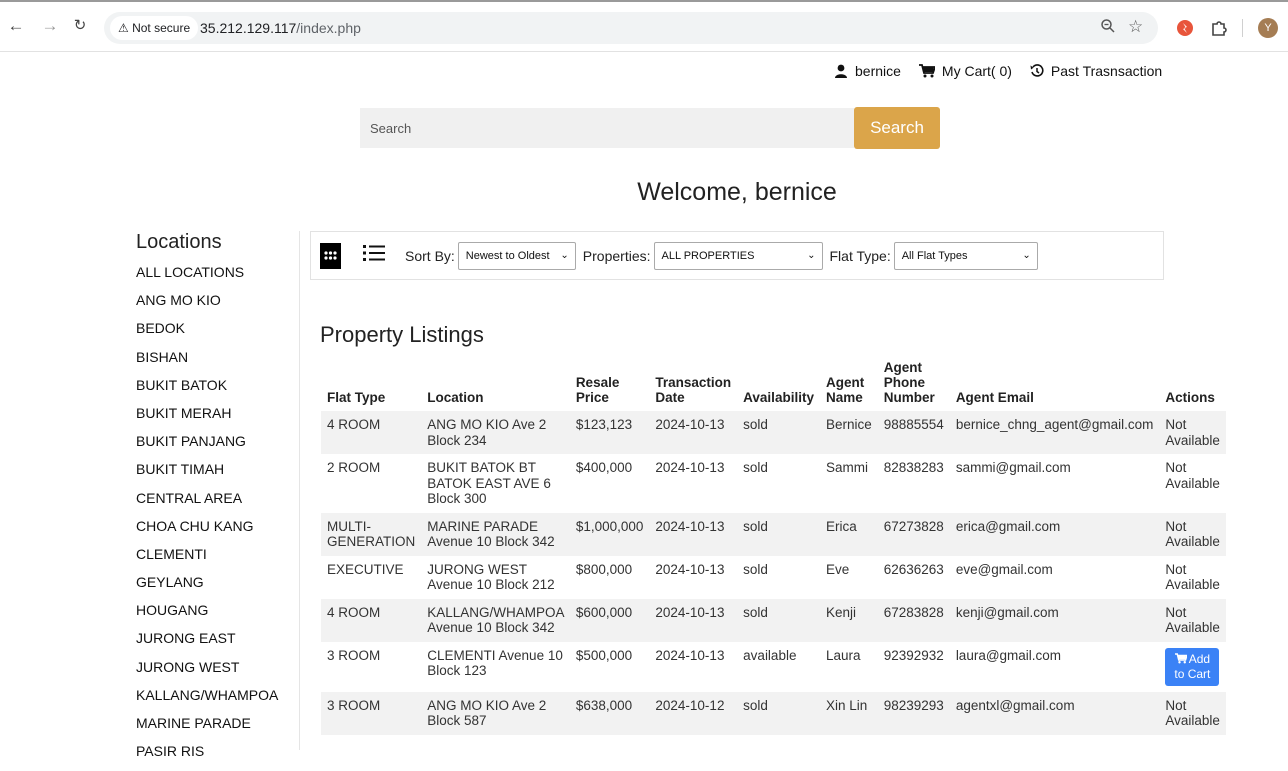  What do you see at coordinates (217, 334) in the screenshot?
I see `location-item: BEDOK` at bounding box center [217, 334].